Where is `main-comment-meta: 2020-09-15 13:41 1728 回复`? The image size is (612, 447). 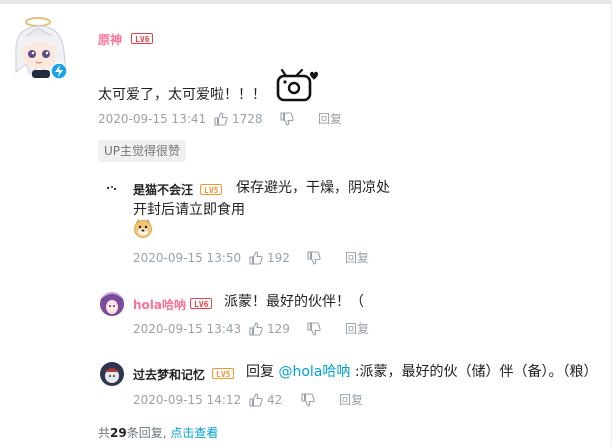 main-comment-meta: 2020-09-15 13:41 1728 回复 is located at coordinates (228, 119).